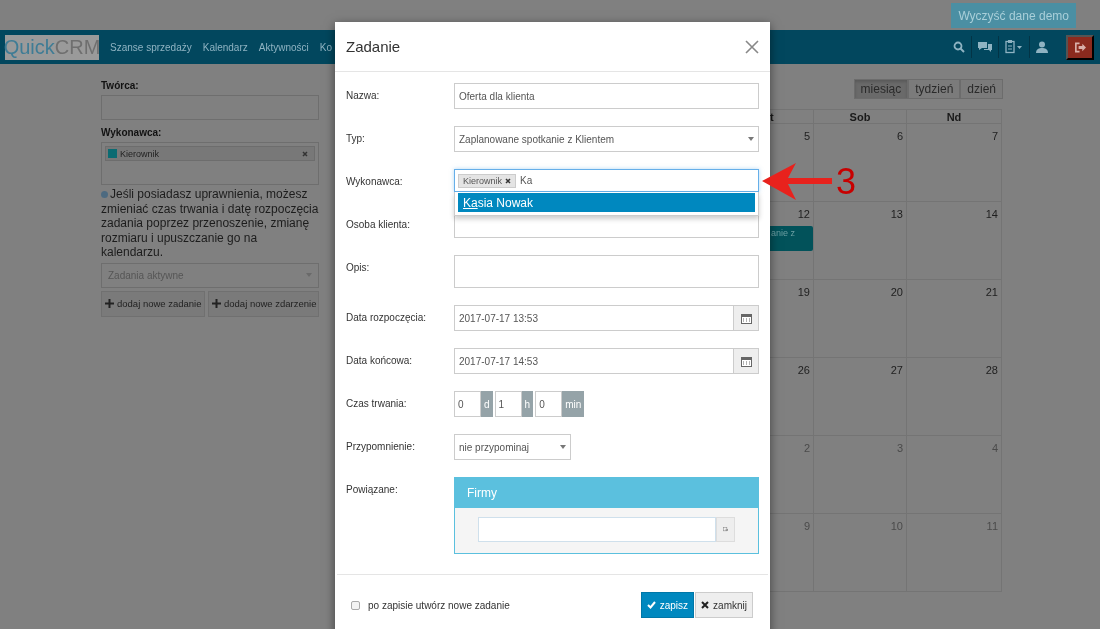 This screenshot has height=629, width=1100. Describe the element at coordinates (597, 529) in the screenshot. I see `search-field` at that location.